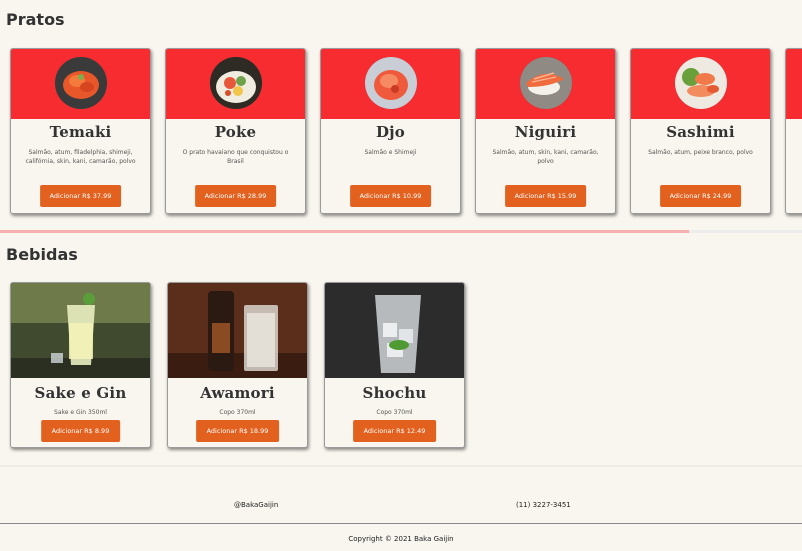 The height and width of the screenshot is (551, 802). Describe the element at coordinates (700, 152) in the screenshot. I see `dish-description: Salmão, atum, peixe branco, polvo` at that location.